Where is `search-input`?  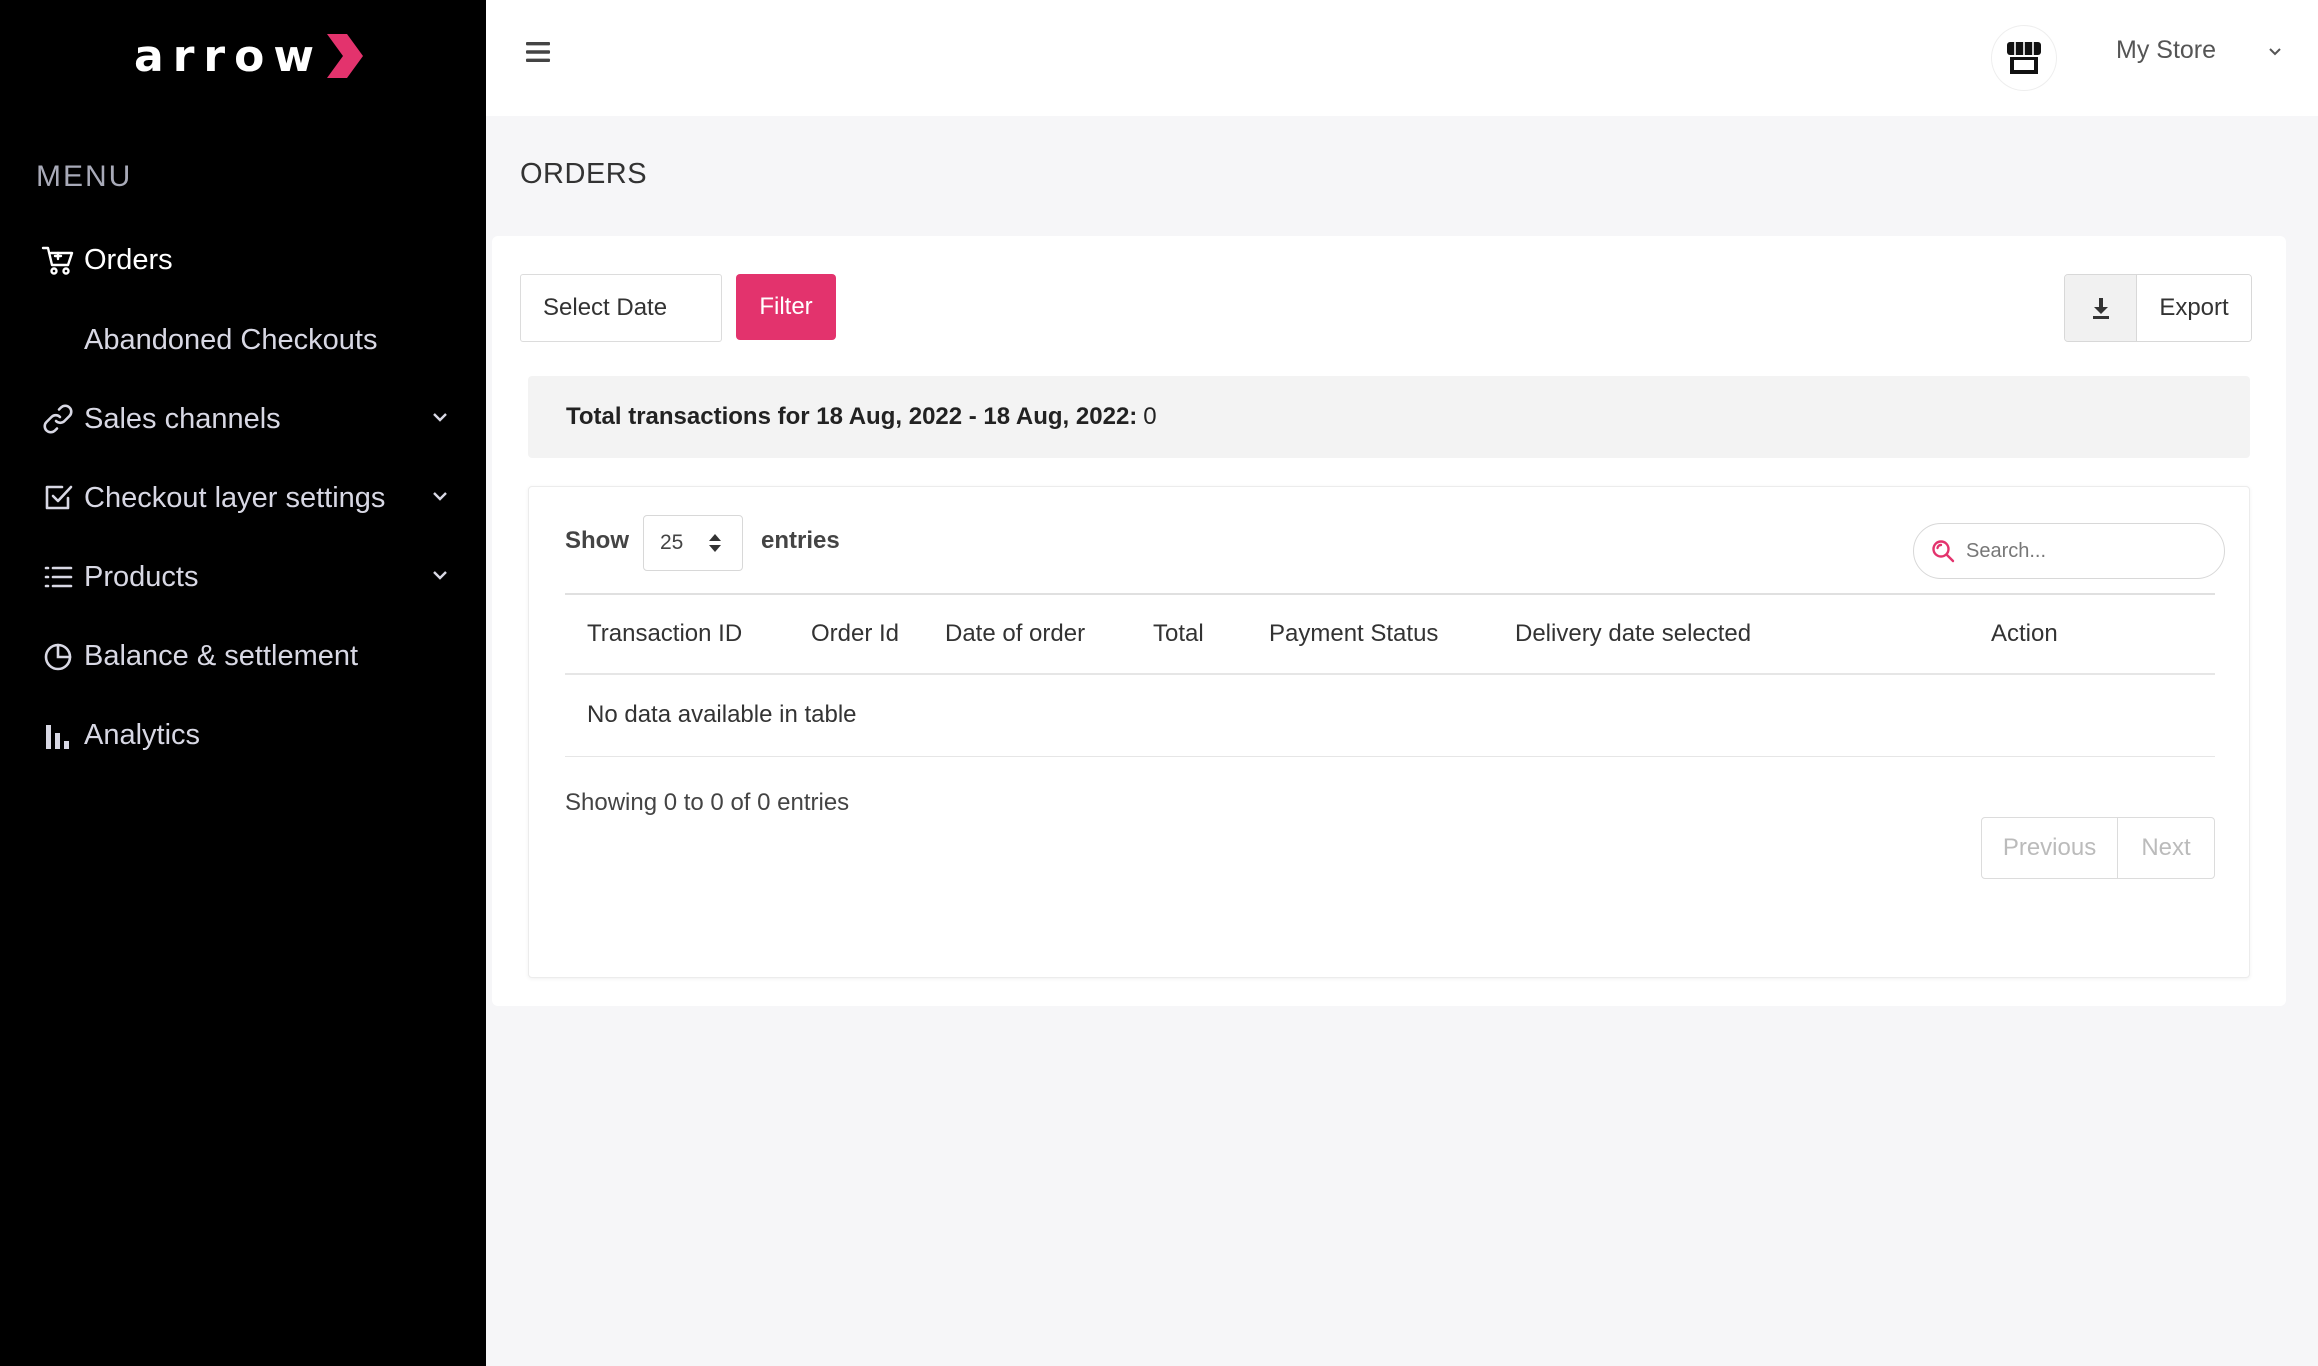
search-input is located at coordinates (2086, 551).